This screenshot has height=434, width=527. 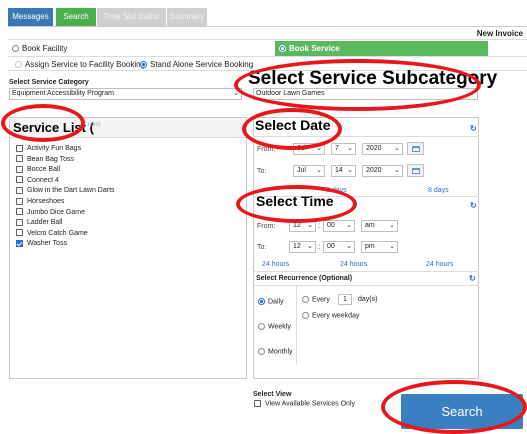 What do you see at coordinates (297, 225) in the screenshot?
I see `time-from-hour: 12` at bounding box center [297, 225].